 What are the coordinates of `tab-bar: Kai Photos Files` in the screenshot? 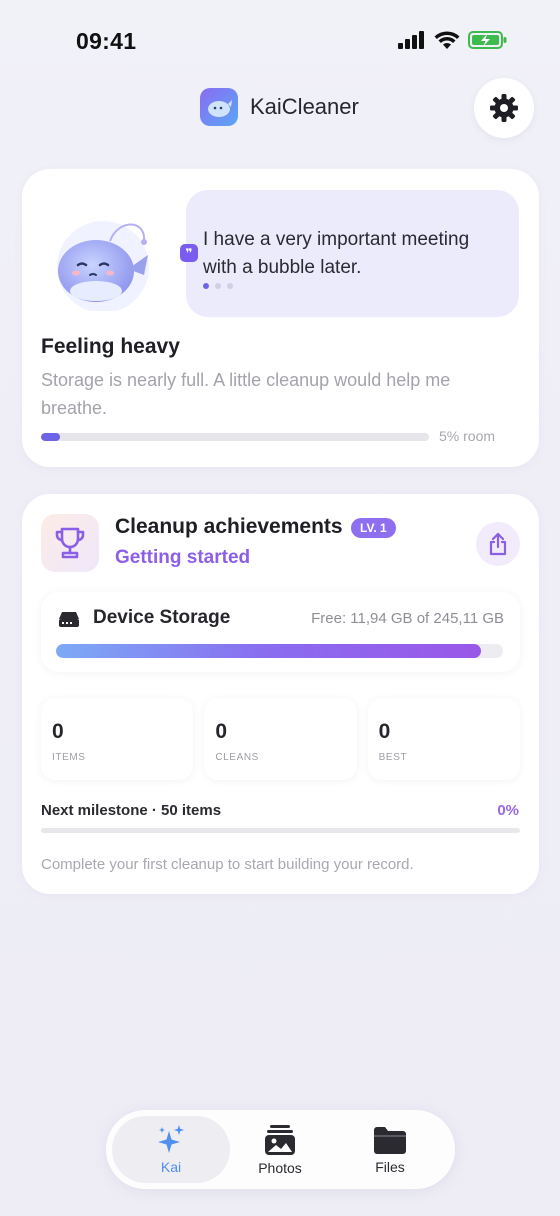 It's located at (280, 1149).